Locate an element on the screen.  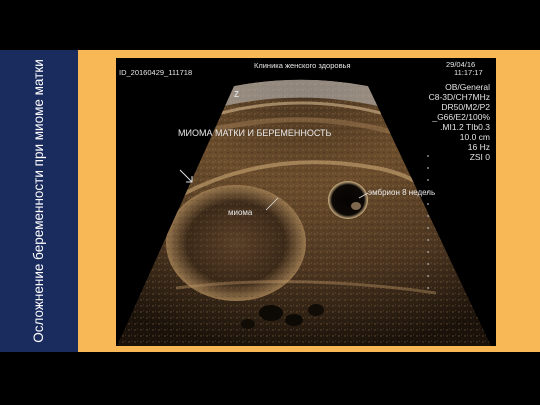
patient-id: ID_20160429_111718 is located at coordinates (156, 72).